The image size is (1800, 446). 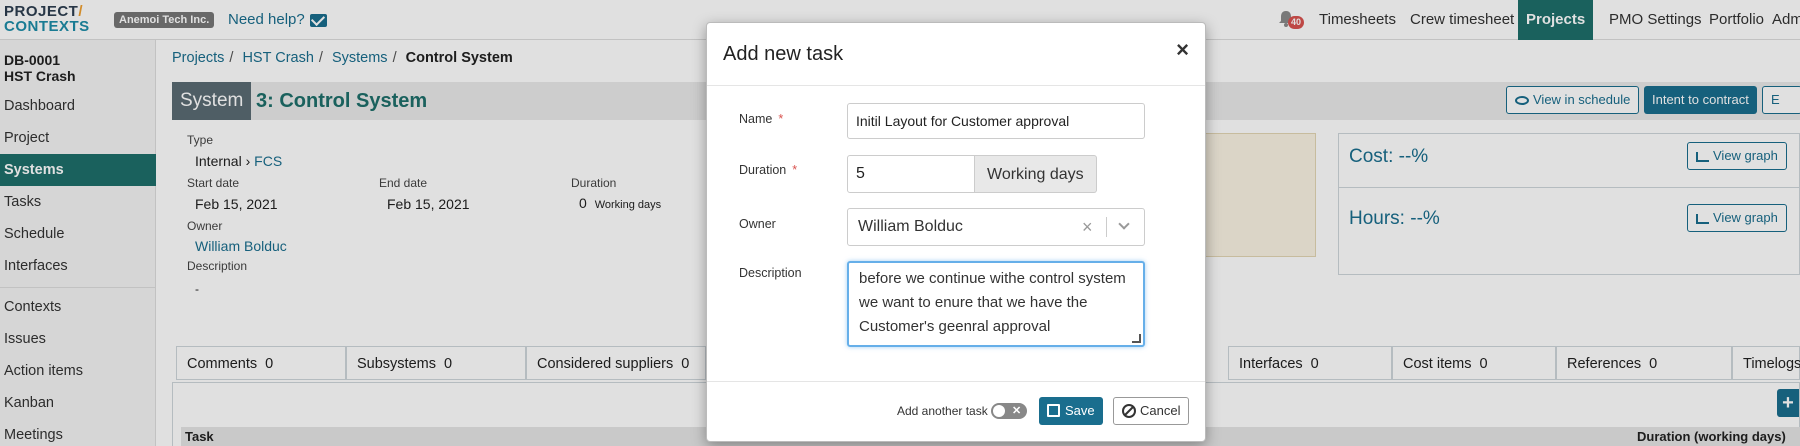 What do you see at coordinates (1087, 227) in the screenshot?
I see `clear-icon: ×` at bounding box center [1087, 227].